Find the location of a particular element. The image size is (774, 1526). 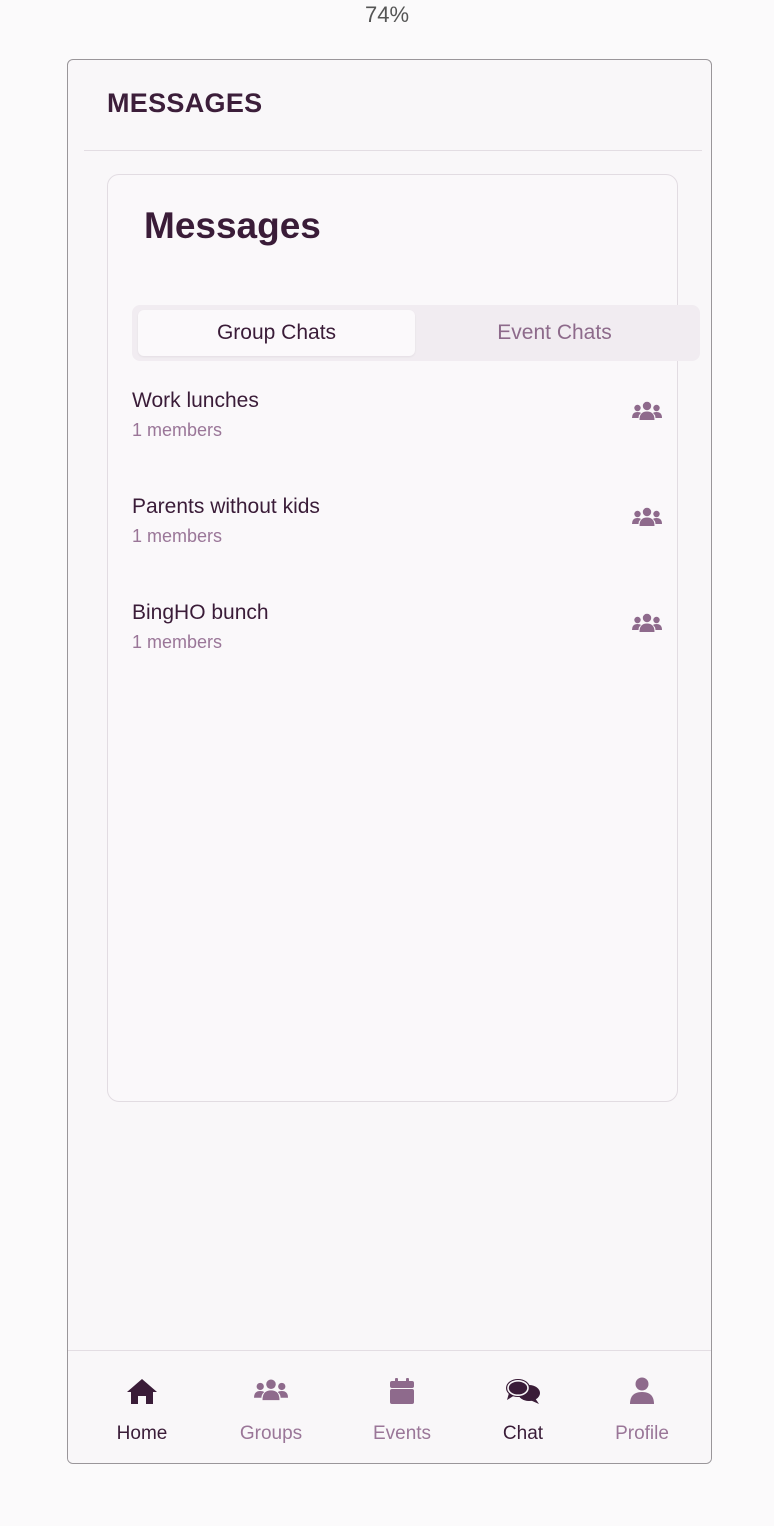

tab-label: Event Chats is located at coordinates (554, 332).